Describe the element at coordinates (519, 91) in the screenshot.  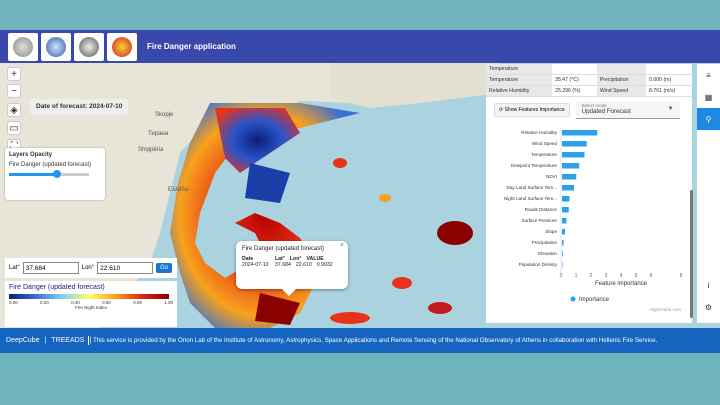
I see `table-cell: Relative Humidity` at that location.